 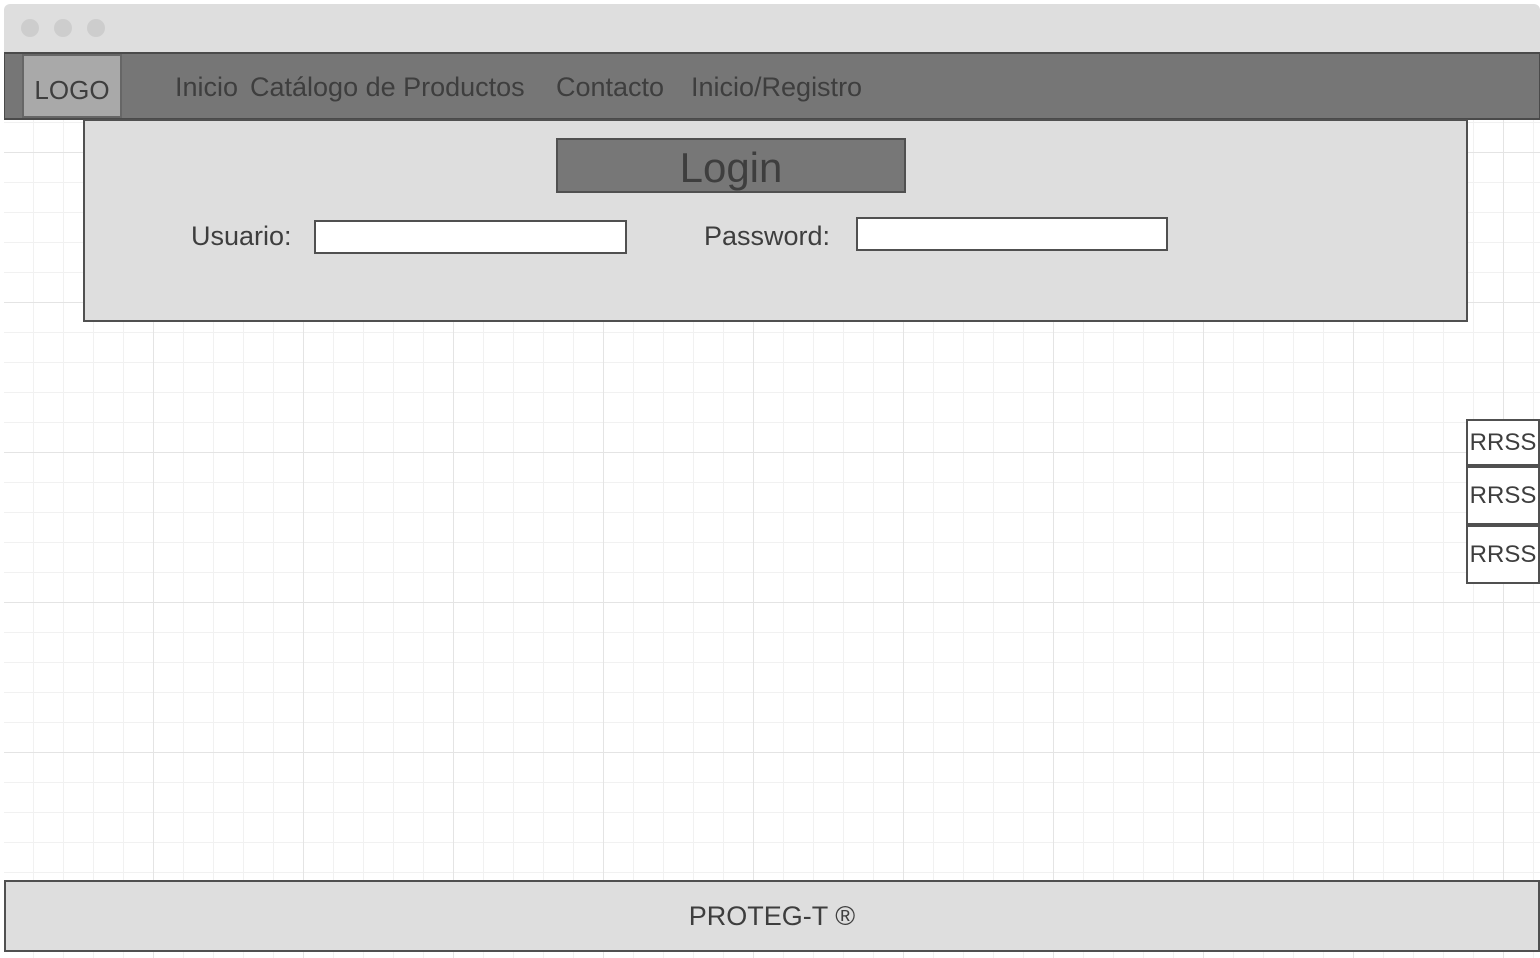 I want to click on password-input, so click(x=1012, y=234).